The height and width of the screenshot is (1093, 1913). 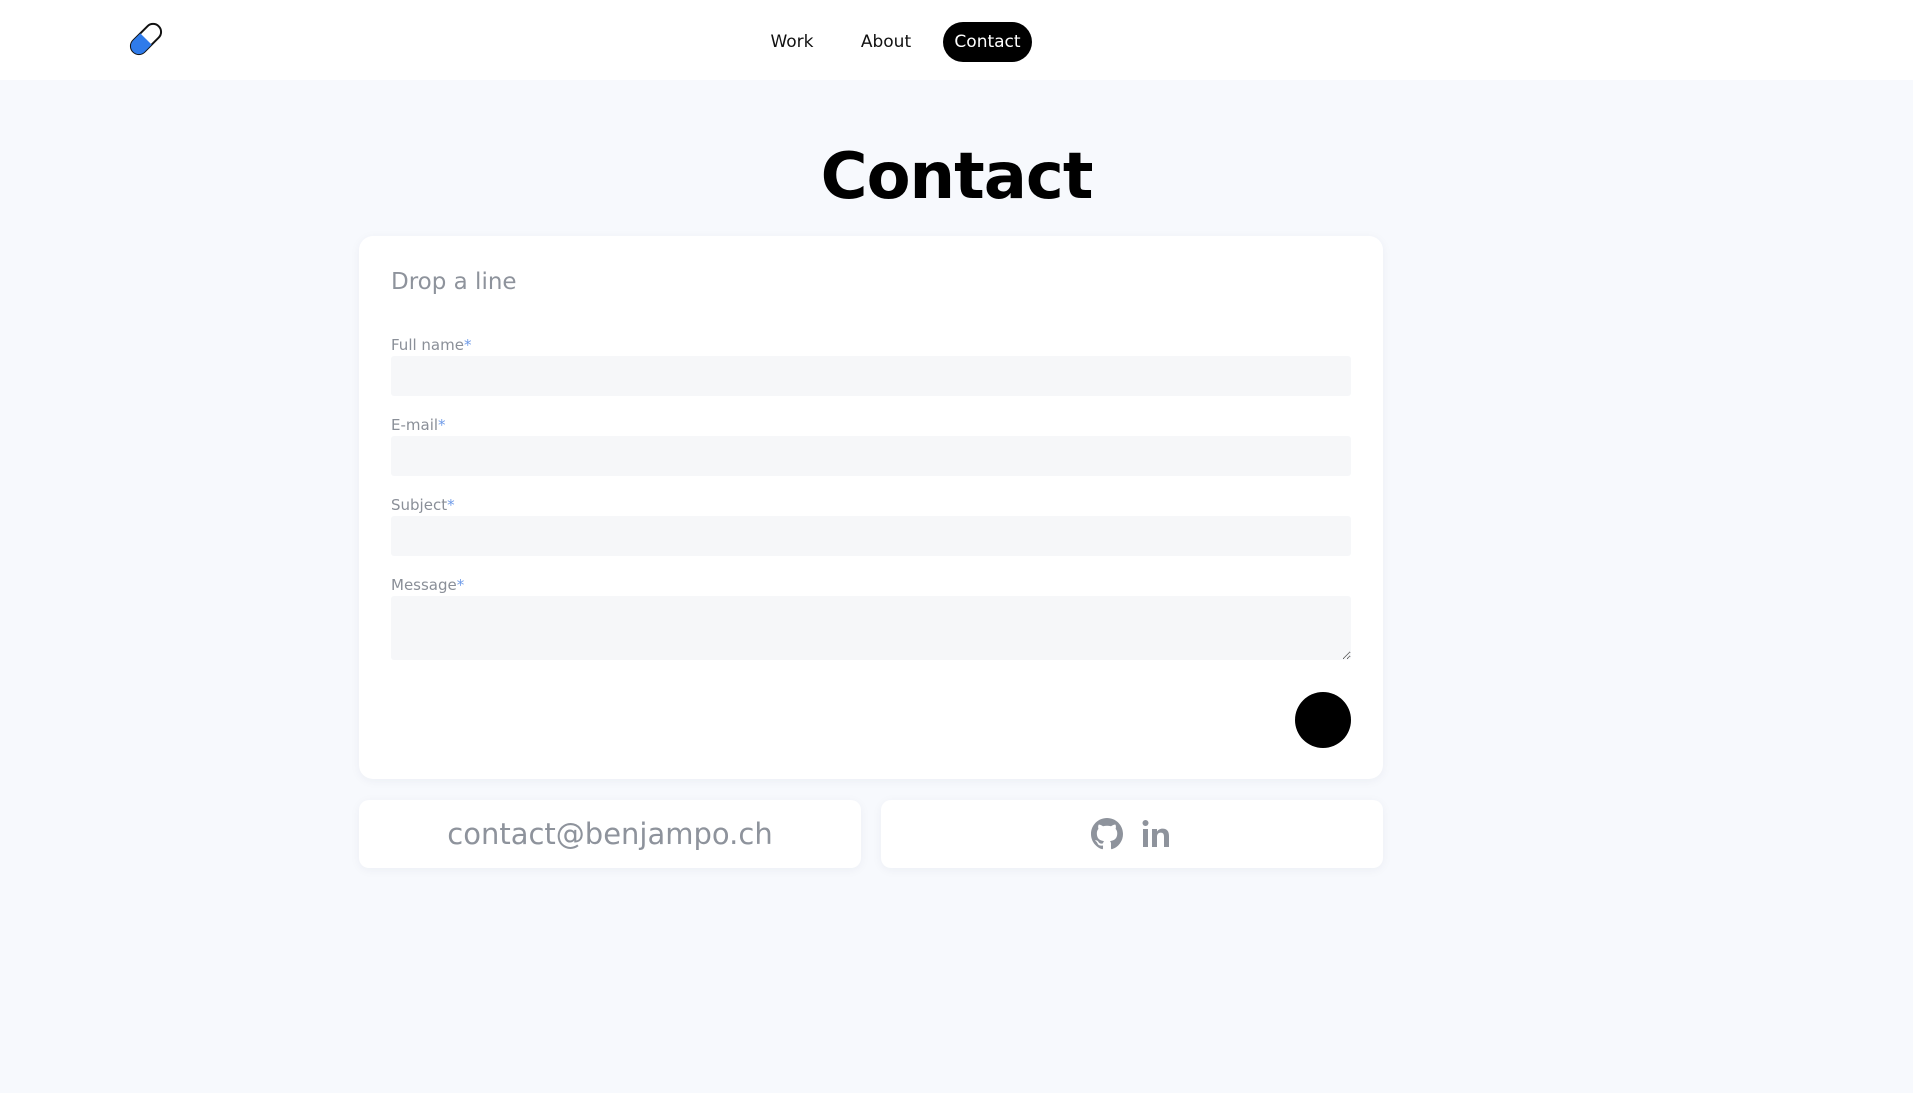 What do you see at coordinates (419, 505) in the screenshot?
I see `subject-label-text: Subject` at bounding box center [419, 505].